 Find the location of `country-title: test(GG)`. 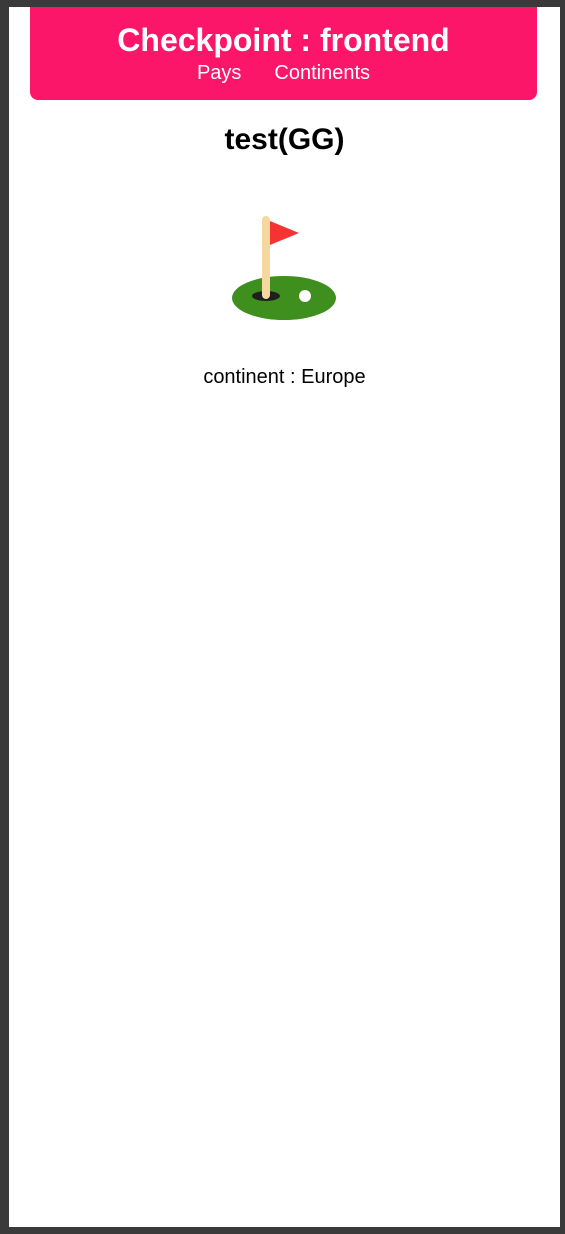

country-title: test(GG) is located at coordinates (284, 139).